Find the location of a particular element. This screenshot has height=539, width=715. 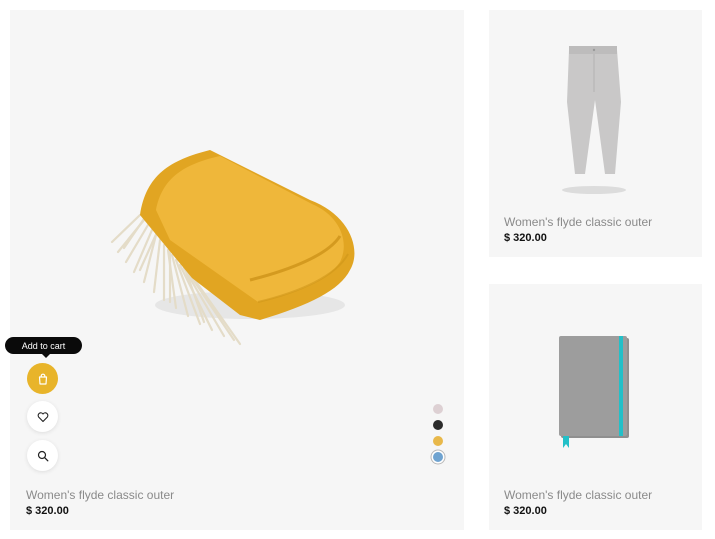

add-to-cart-tooltip: Add to cart is located at coordinates (43, 347).